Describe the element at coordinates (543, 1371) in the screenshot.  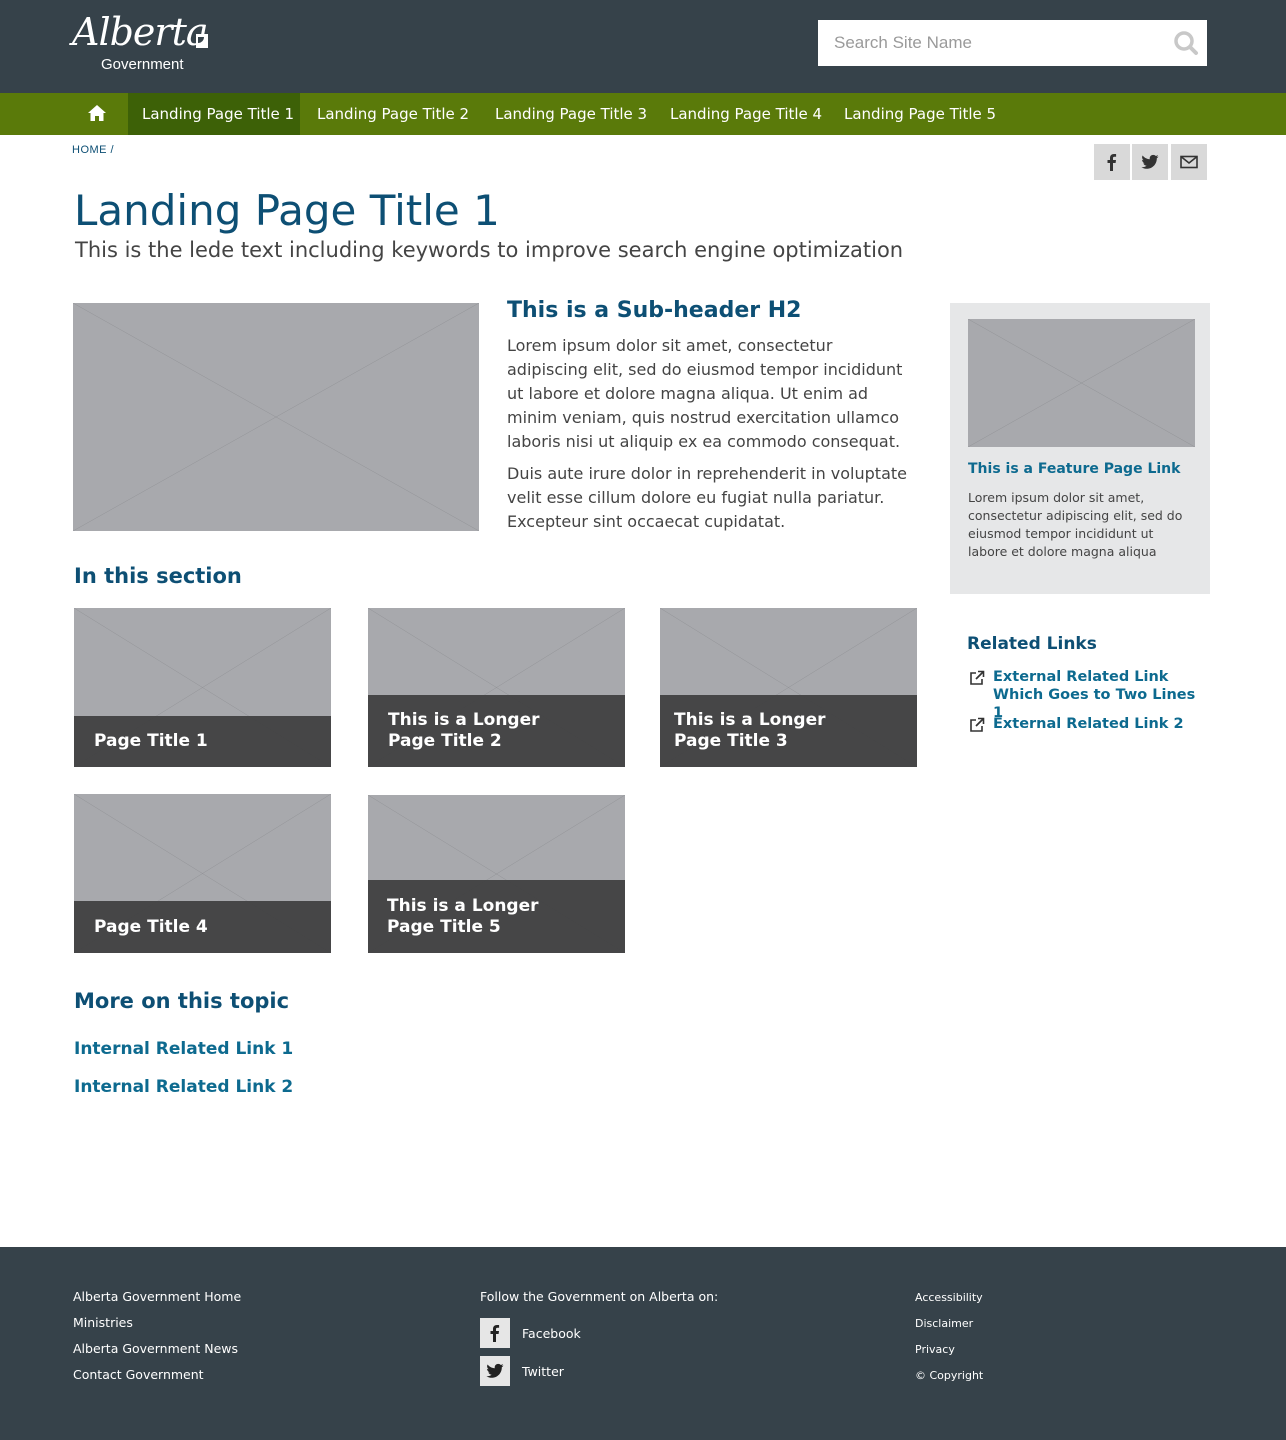
I see `footer-twitter-link: Twitter` at that location.